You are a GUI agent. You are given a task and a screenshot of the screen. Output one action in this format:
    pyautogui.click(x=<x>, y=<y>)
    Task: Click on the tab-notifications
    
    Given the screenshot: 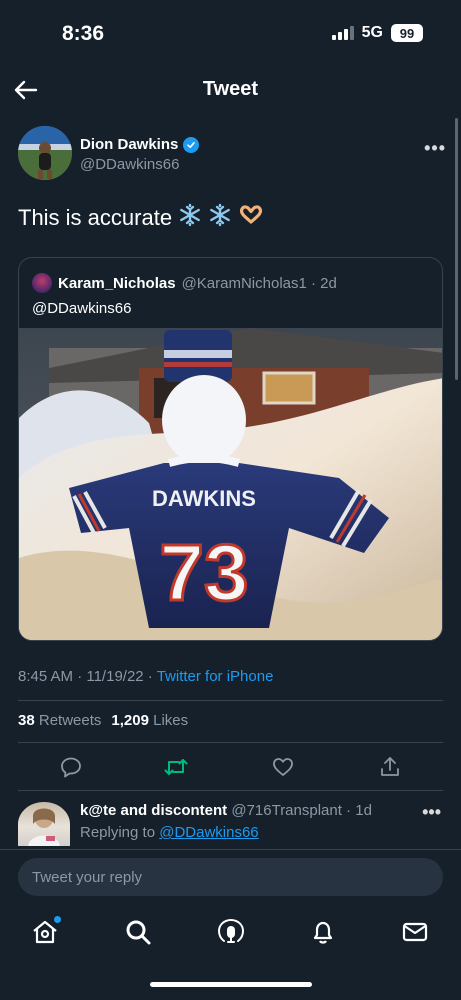 What is the action you would take?
    pyautogui.click(x=323, y=934)
    